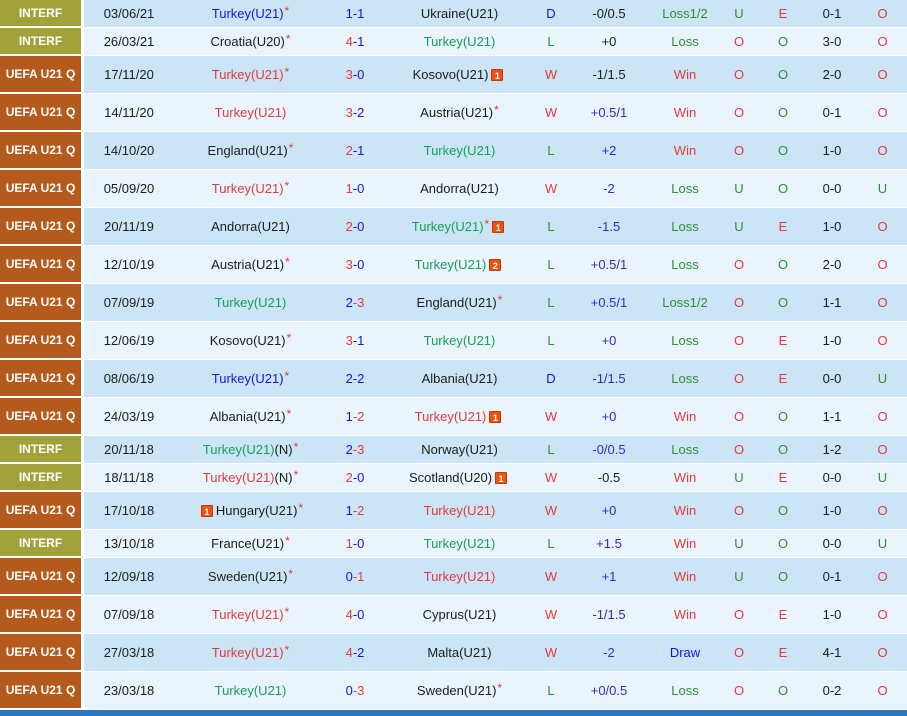 This screenshot has width=907, height=716. Describe the element at coordinates (129, 379) in the screenshot. I see `match-date: 08/06/19` at that location.